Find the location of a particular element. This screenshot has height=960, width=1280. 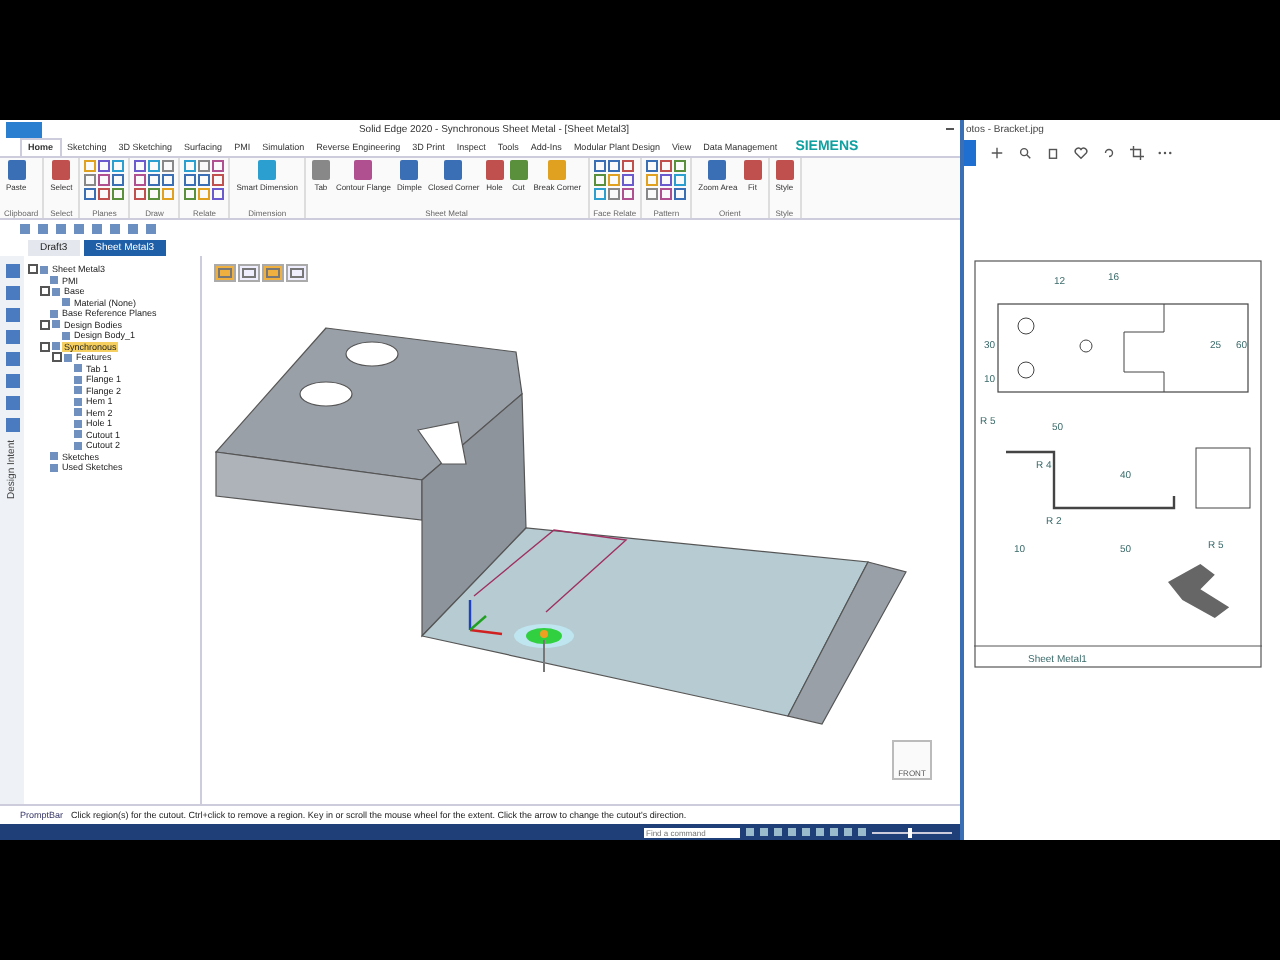

dimension-line is located at coordinates (550, 571).